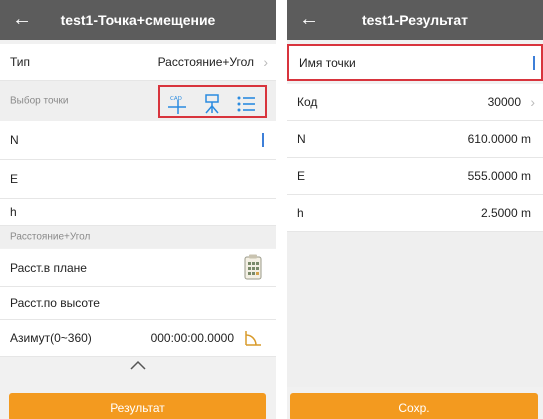  What do you see at coordinates (39, 101) in the screenshot?
I see `point-section-label: Выбор точки` at bounding box center [39, 101].